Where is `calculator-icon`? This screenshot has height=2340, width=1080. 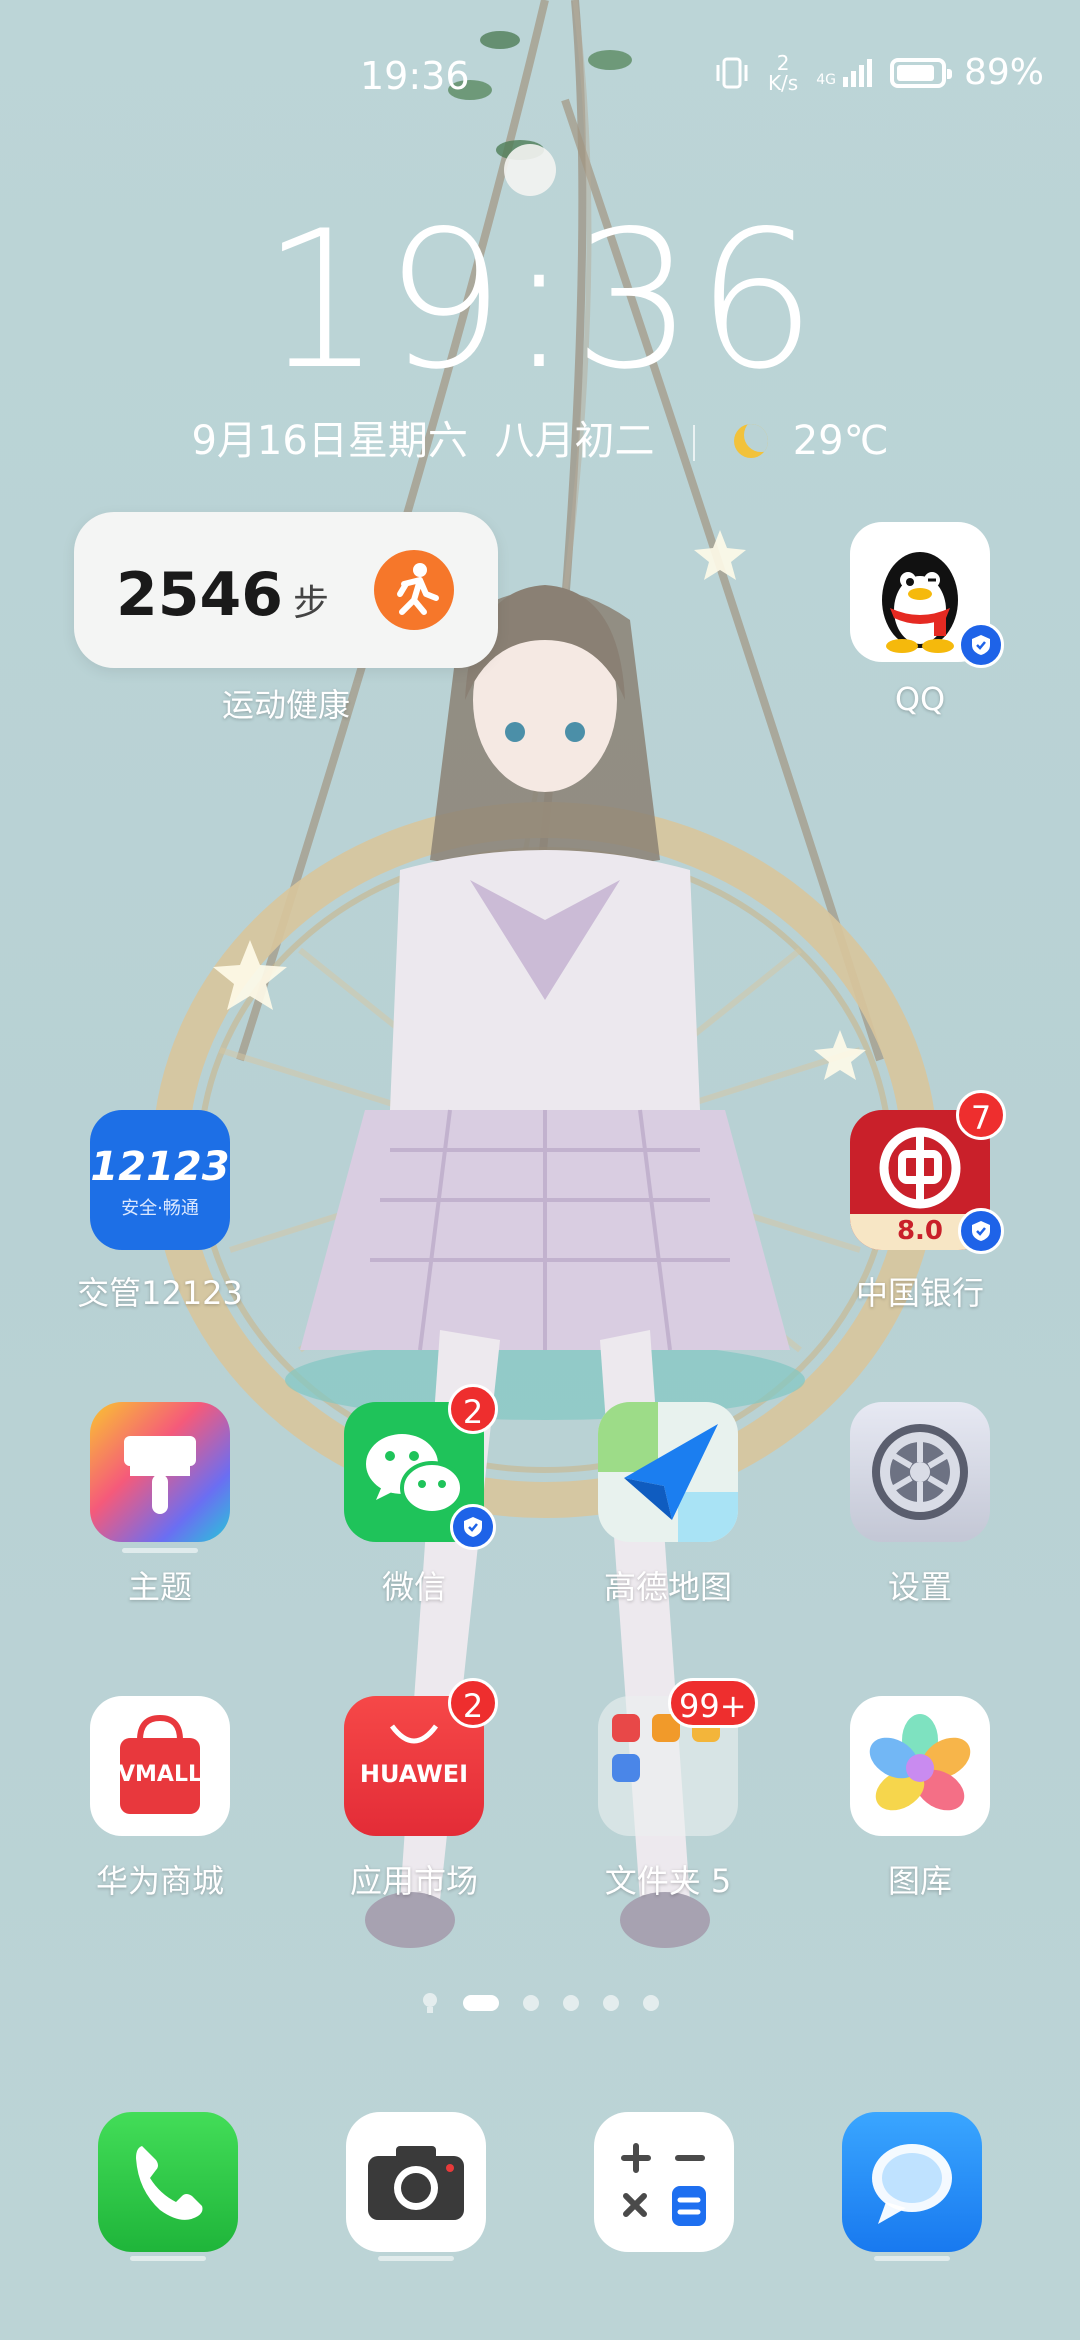 calculator-icon is located at coordinates (663, 2184).